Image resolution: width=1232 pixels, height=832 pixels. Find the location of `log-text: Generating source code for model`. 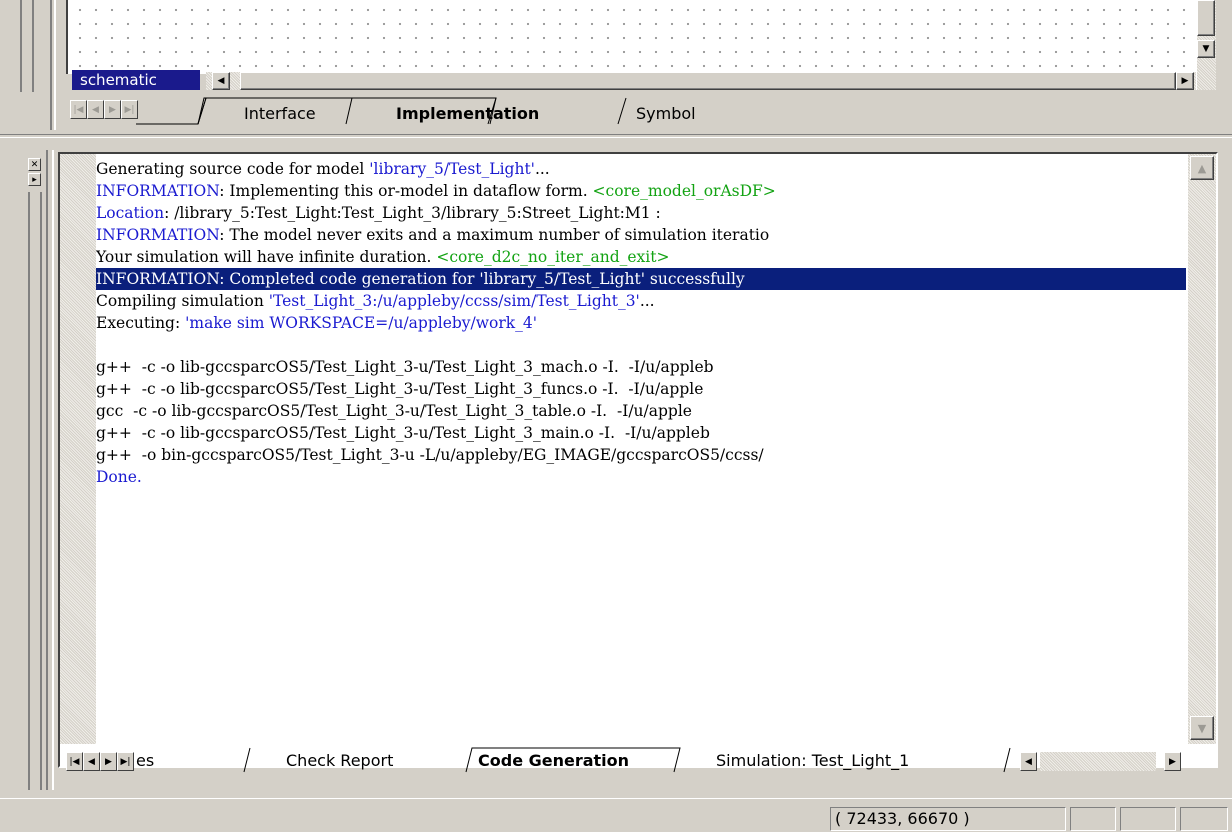

log-text: Generating source code for model is located at coordinates (233, 169).